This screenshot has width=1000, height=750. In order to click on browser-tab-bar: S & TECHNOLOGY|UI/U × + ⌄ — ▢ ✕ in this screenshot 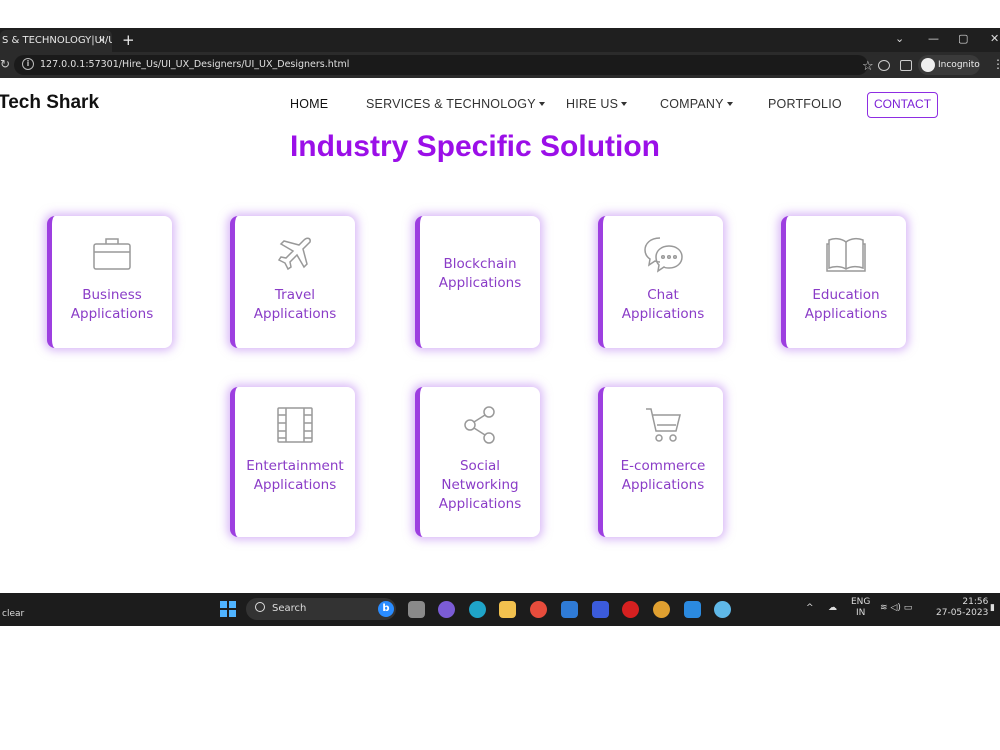, I will do `click(500, 40)`.